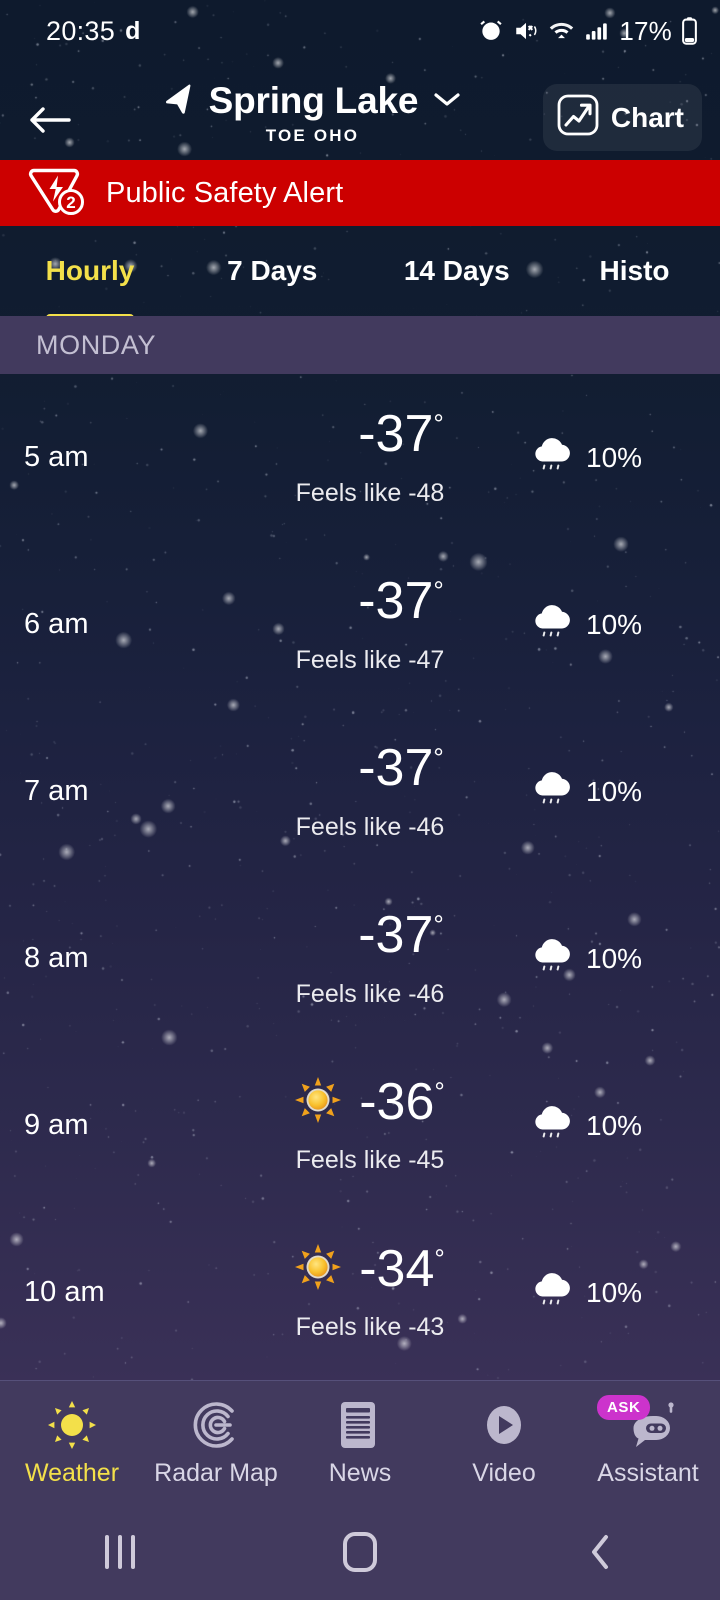 The width and height of the screenshot is (720, 1600). Describe the element at coordinates (645, 30) in the screenshot. I see `battery-percent: 17%` at that location.